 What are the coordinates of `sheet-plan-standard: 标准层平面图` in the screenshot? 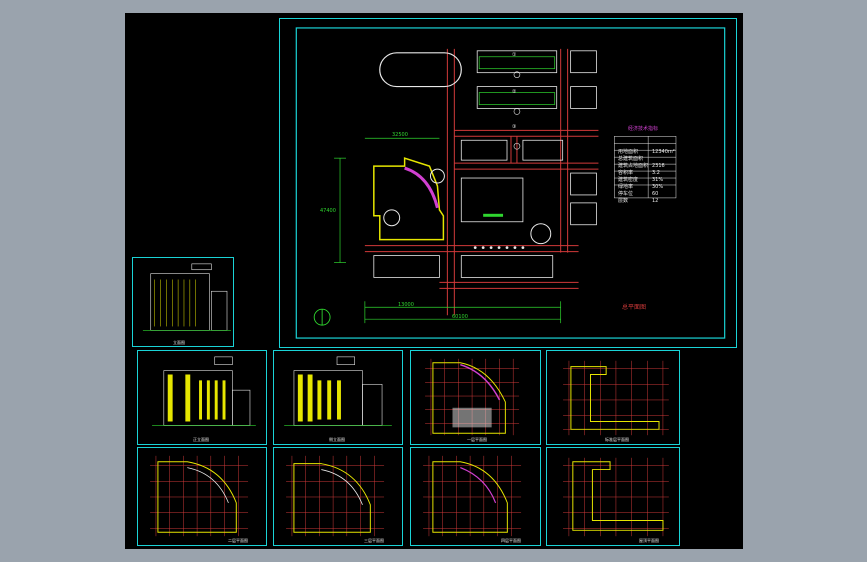 It's located at (613, 397).